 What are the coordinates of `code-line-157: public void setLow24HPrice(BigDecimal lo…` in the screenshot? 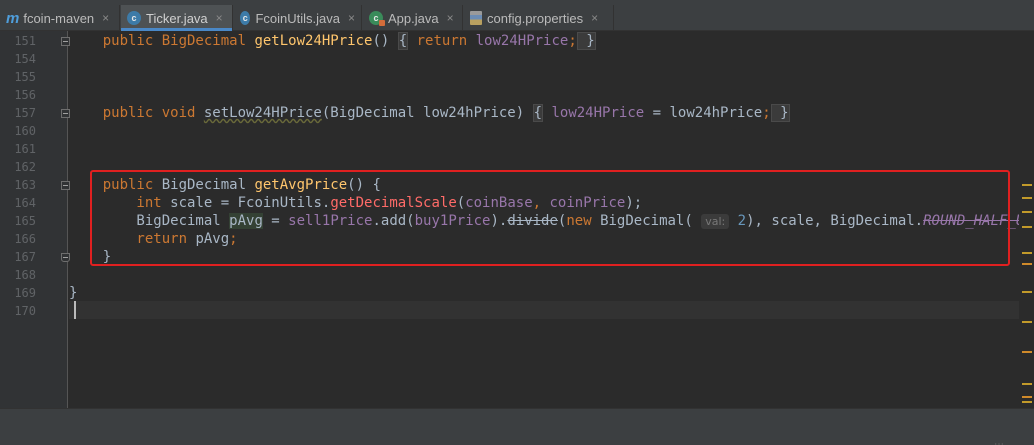 It's located at (429, 113).